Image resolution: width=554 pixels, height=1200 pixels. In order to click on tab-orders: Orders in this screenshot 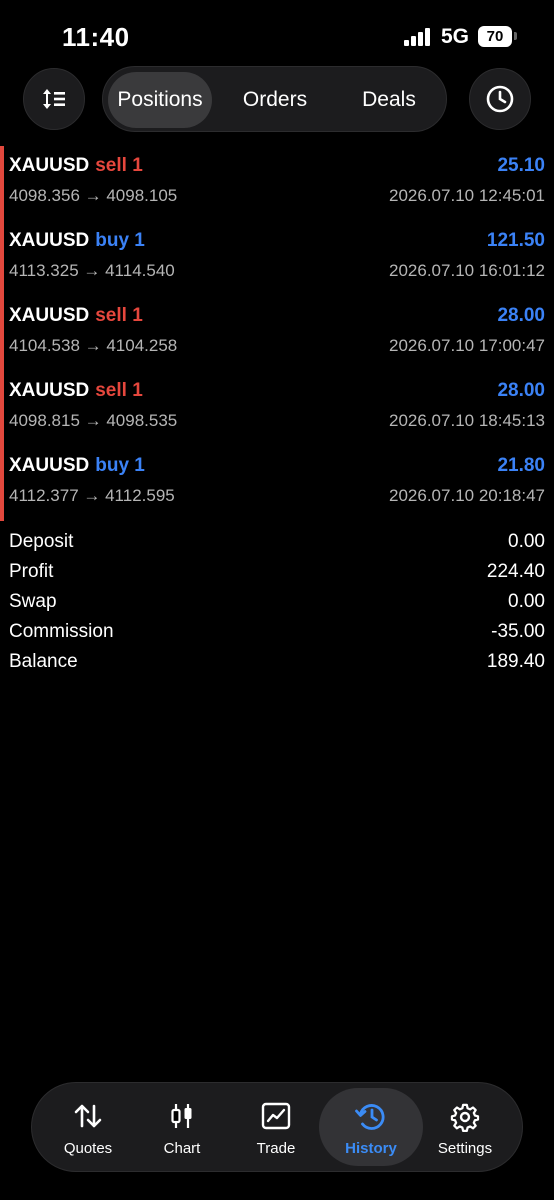, I will do `click(275, 100)`.